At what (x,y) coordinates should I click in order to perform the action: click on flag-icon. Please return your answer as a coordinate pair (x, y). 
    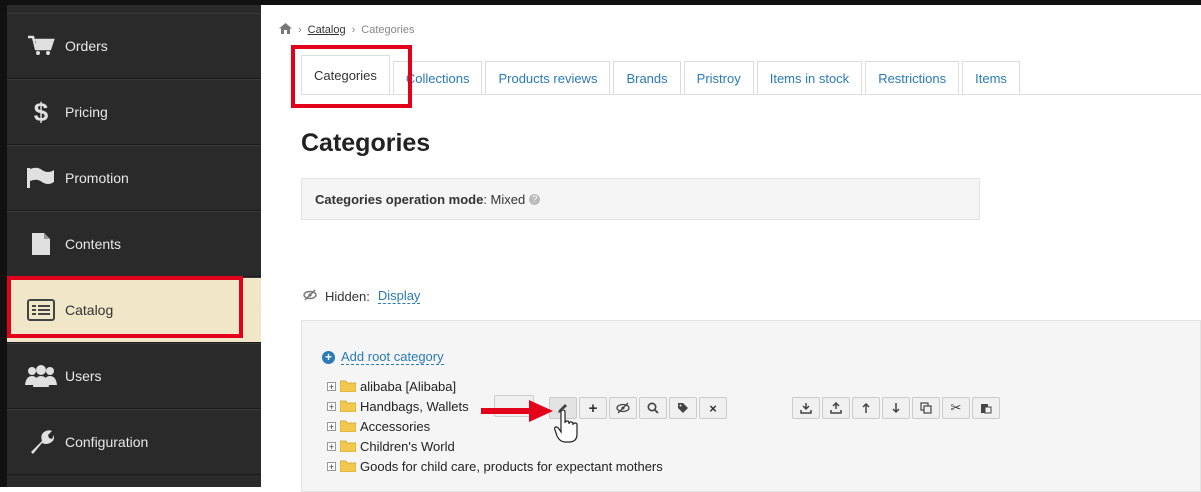
    Looking at the image, I should click on (41, 178).